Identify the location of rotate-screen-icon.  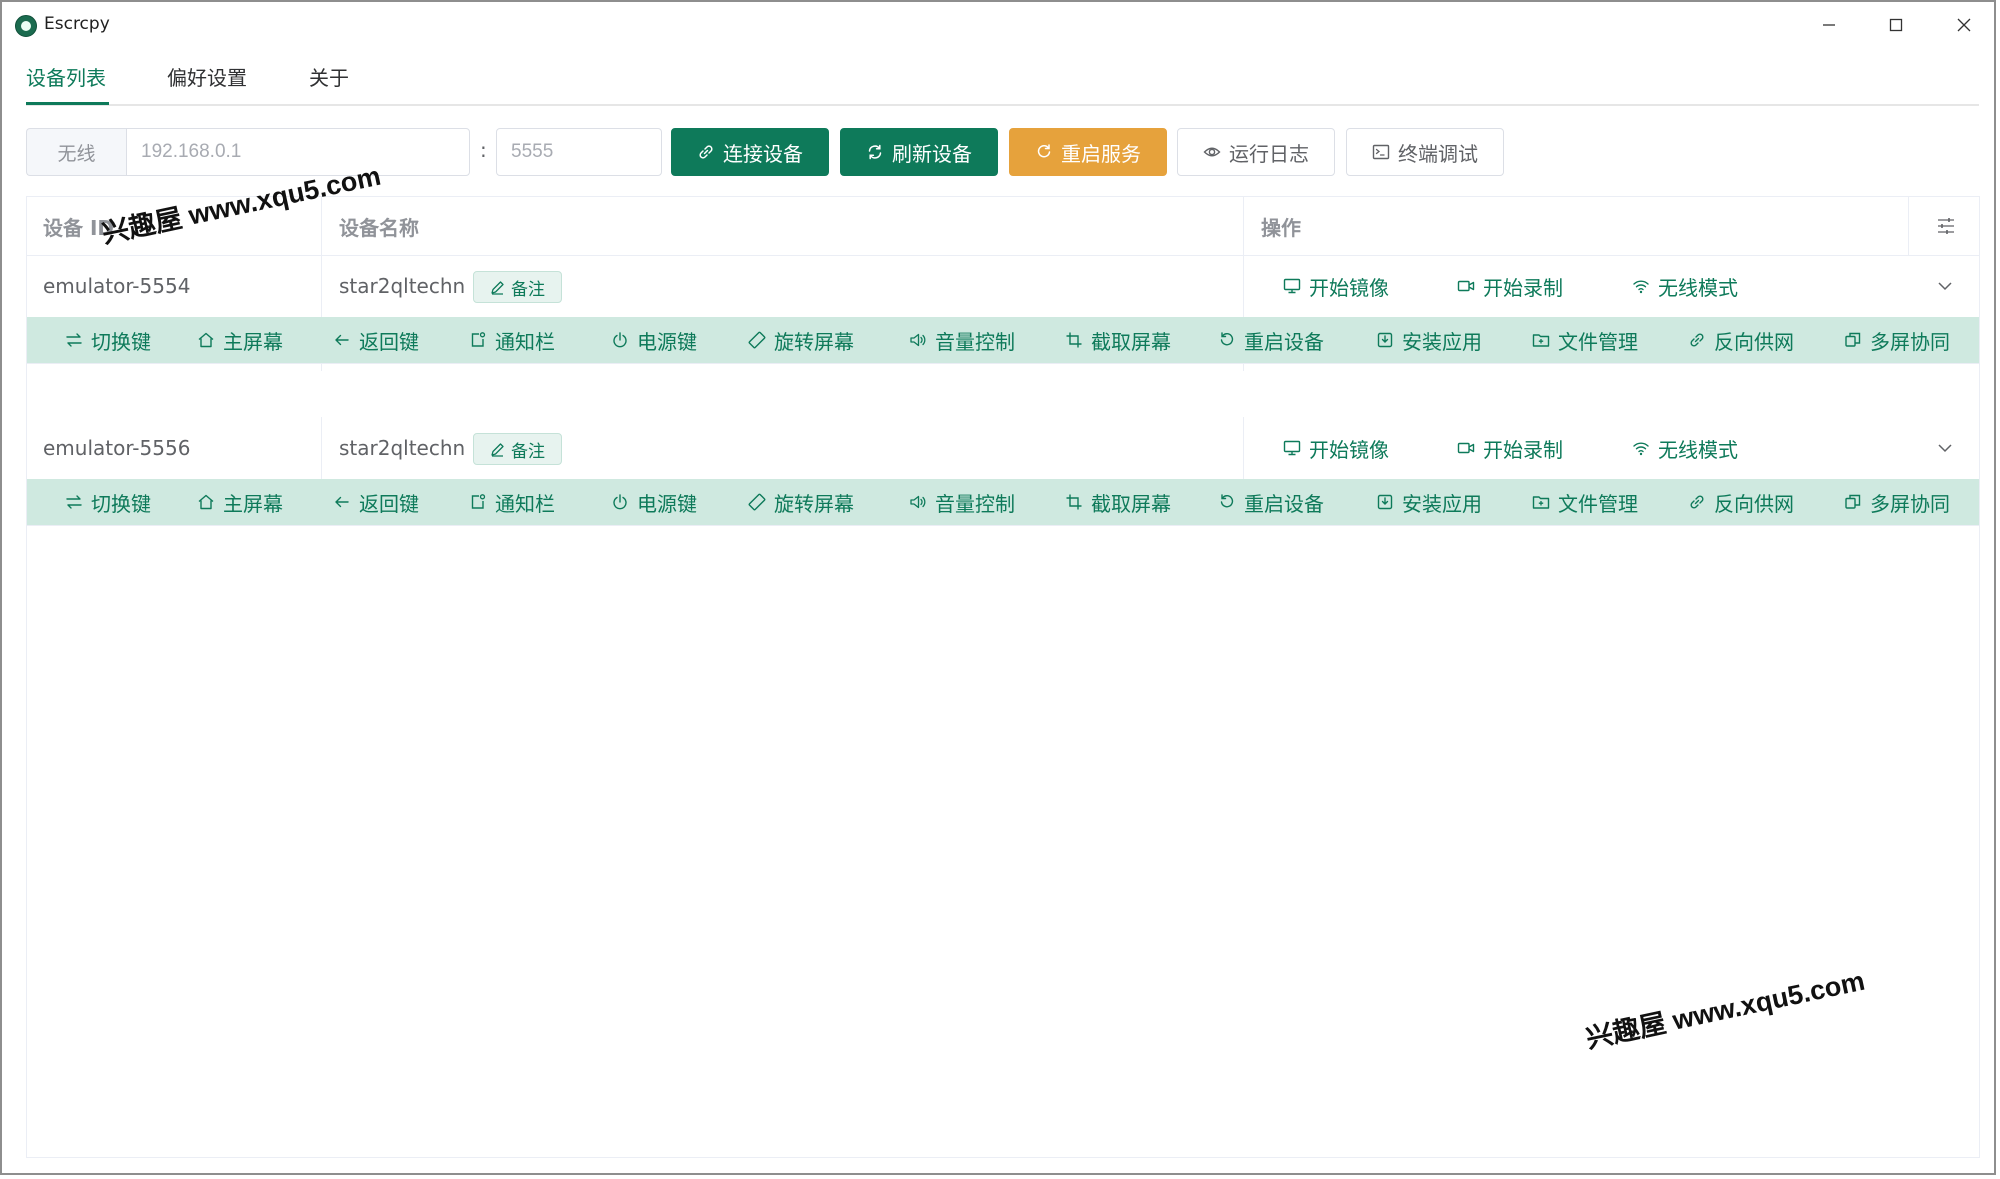
(757, 502).